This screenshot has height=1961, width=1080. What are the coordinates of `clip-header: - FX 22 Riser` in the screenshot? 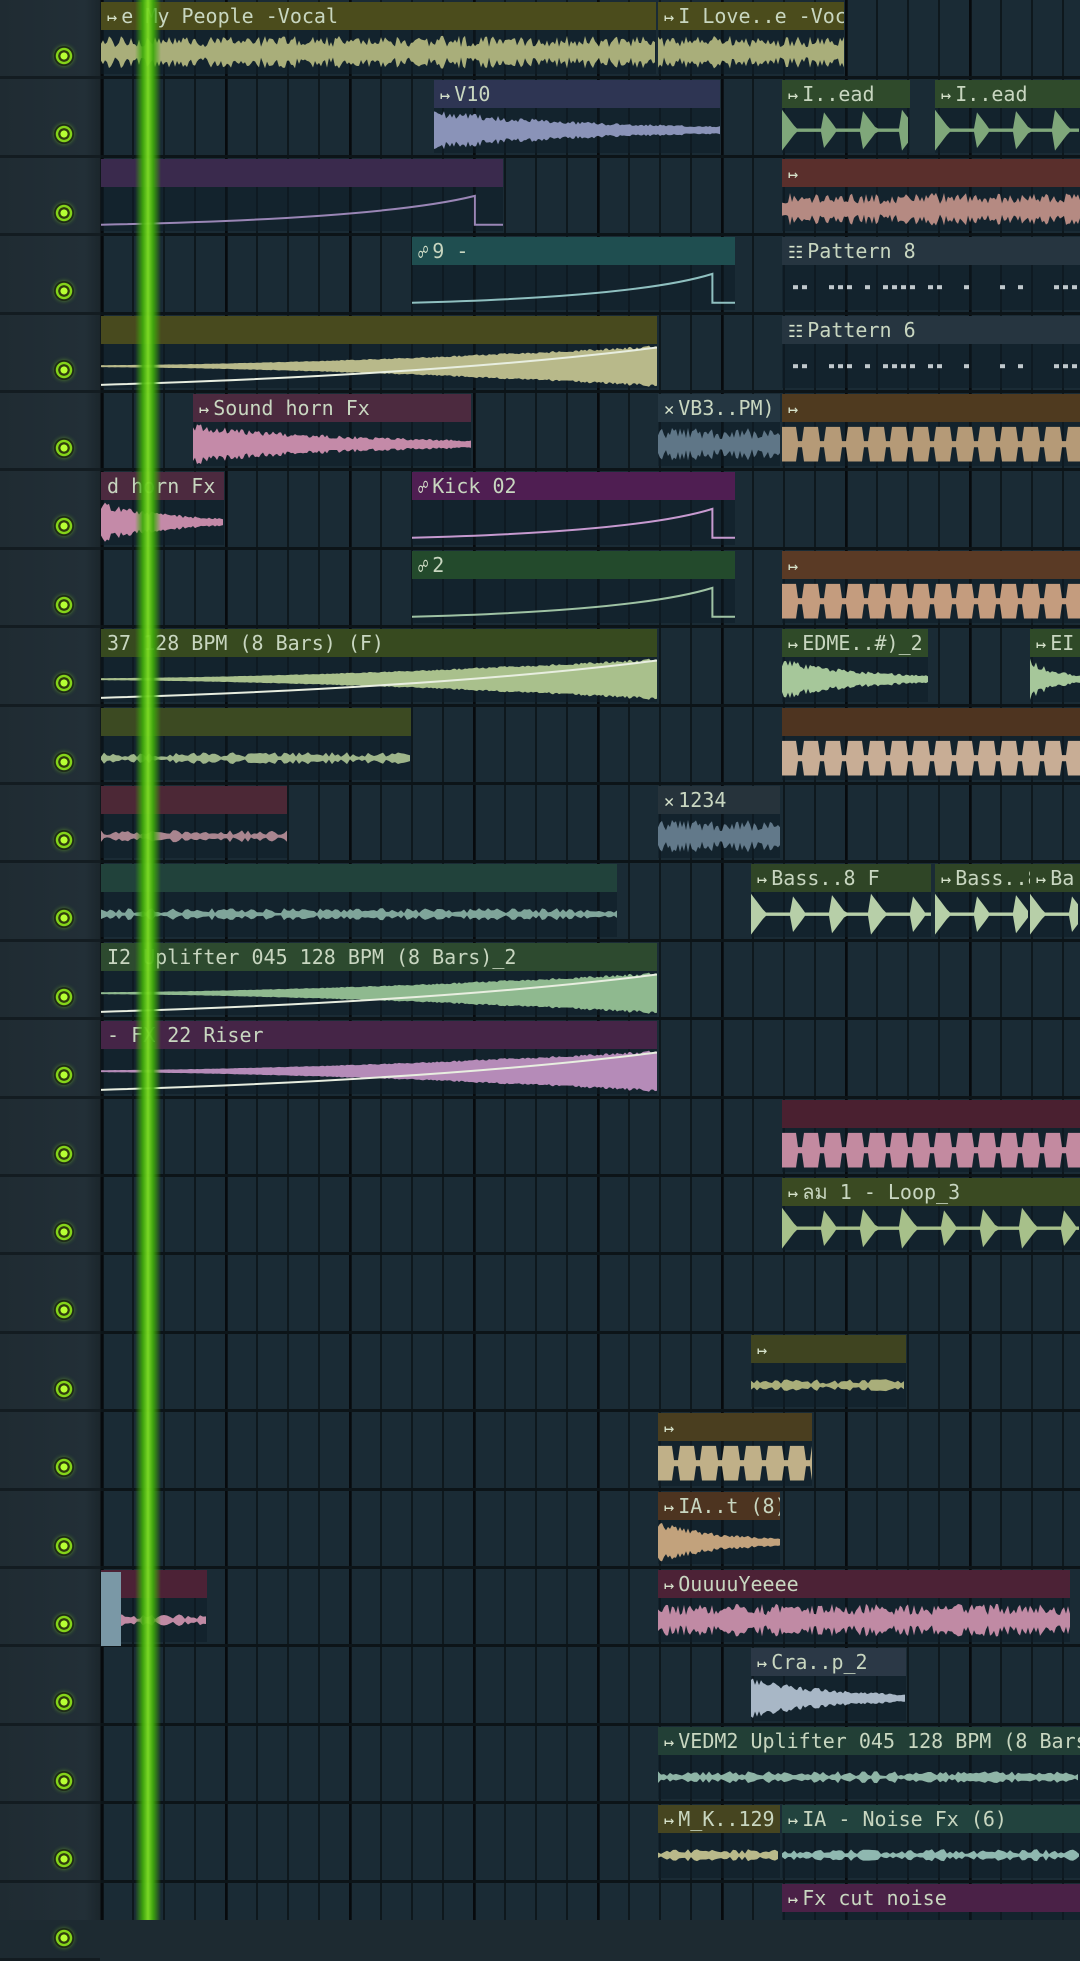 It's located at (379, 1035).